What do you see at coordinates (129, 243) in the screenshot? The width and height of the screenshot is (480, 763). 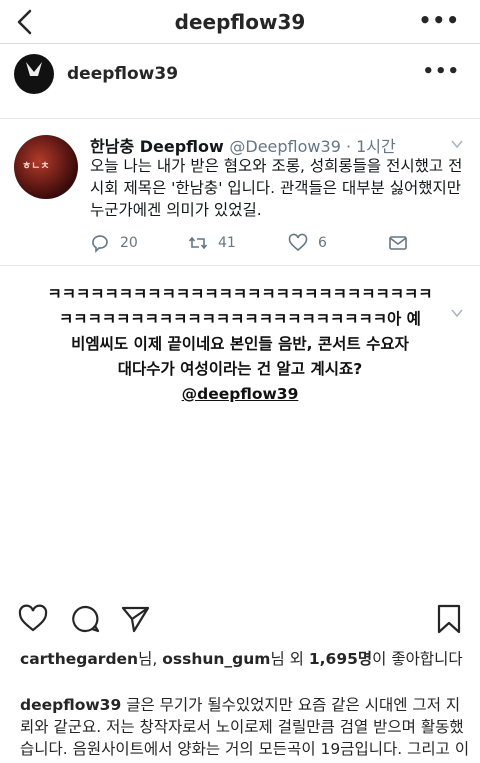 I see `reply-count: 20` at bounding box center [129, 243].